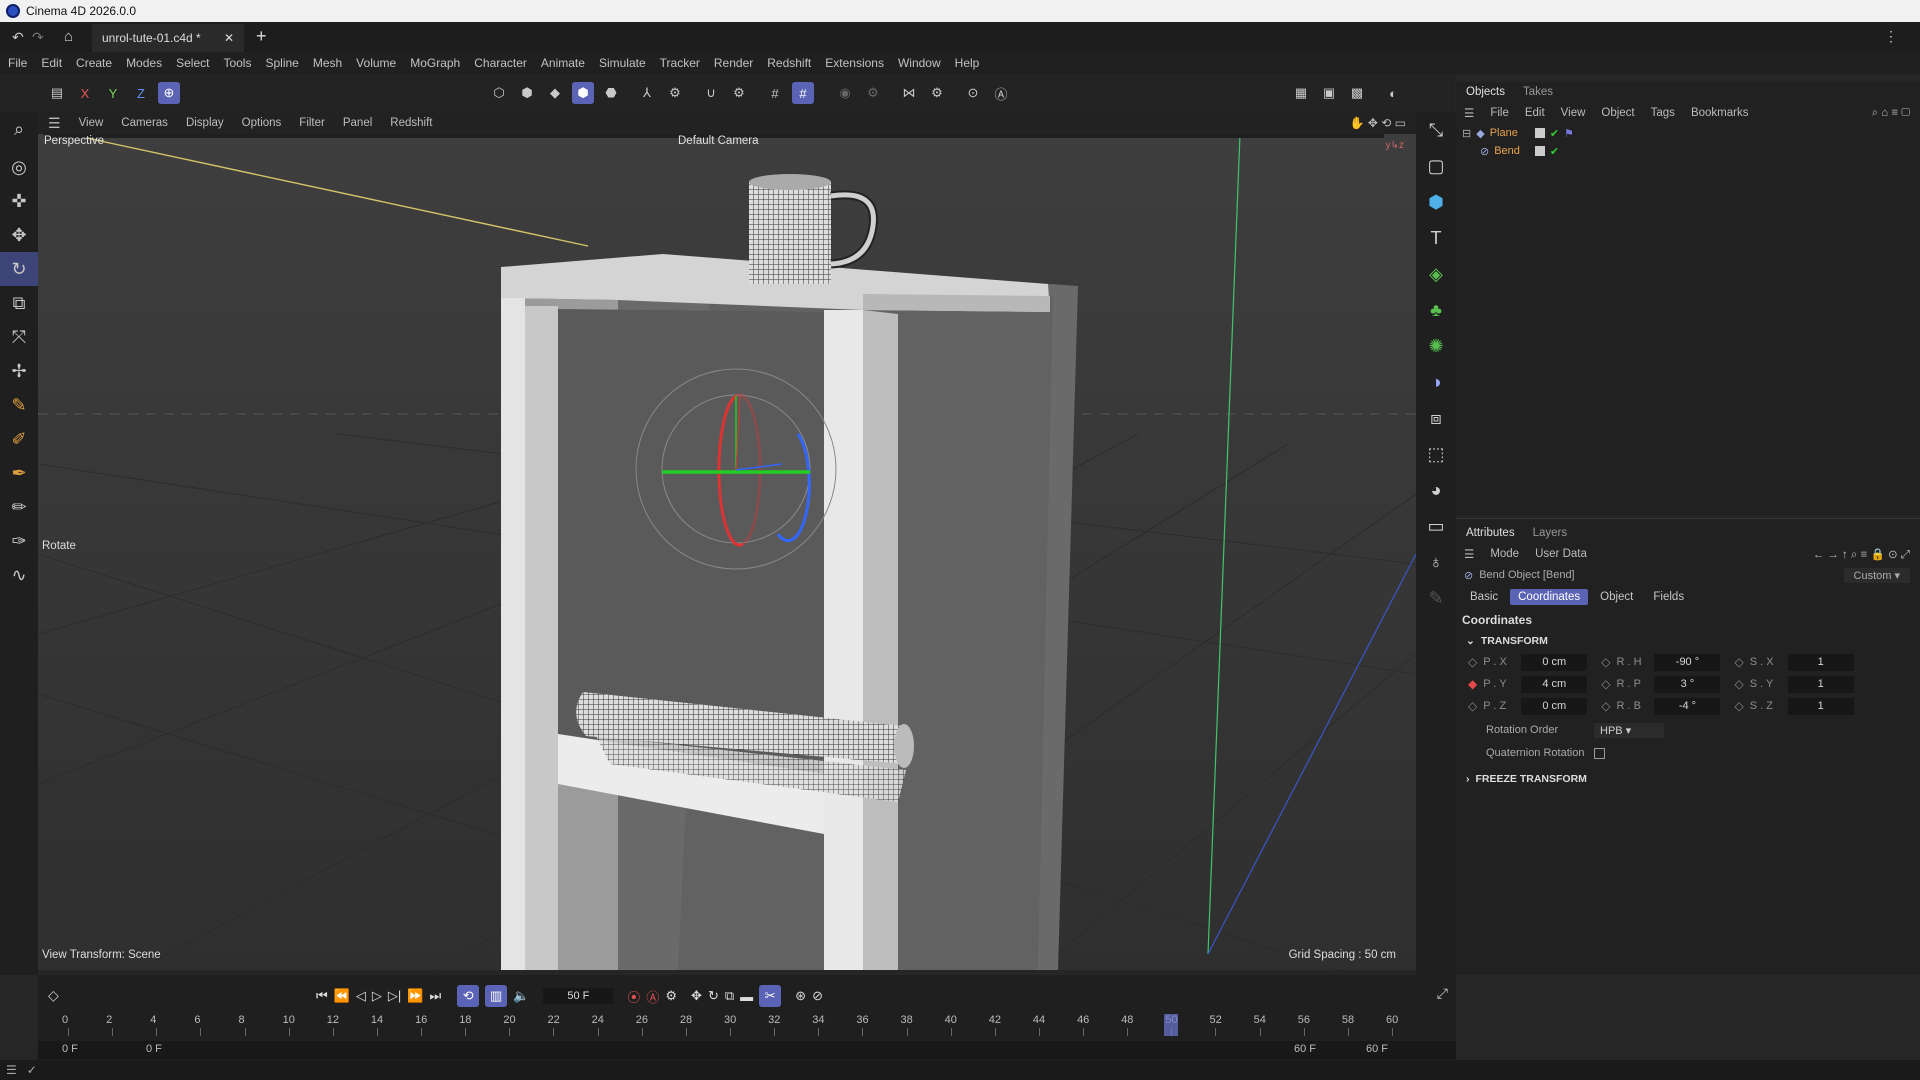 This screenshot has width=1920, height=1080. What do you see at coordinates (1436, 166) in the screenshot?
I see `null-object-icon: ▢` at bounding box center [1436, 166].